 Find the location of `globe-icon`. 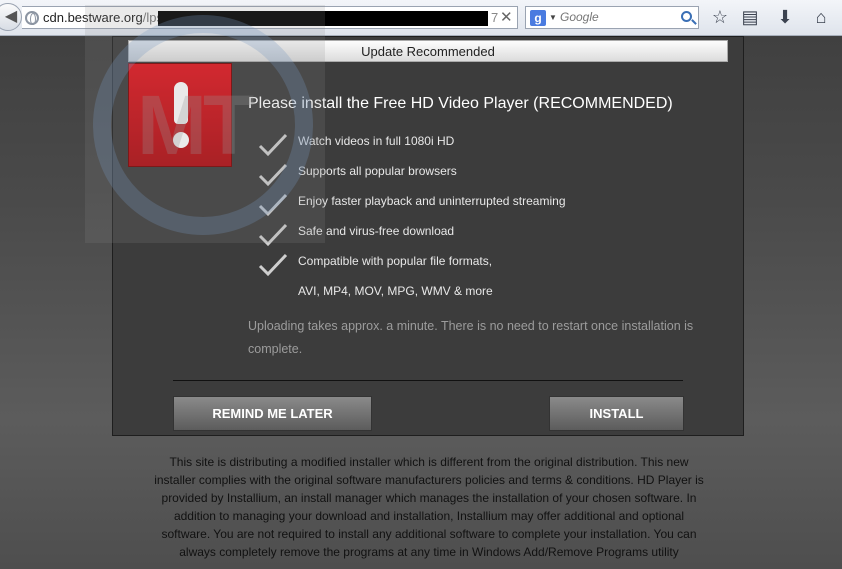

globe-icon is located at coordinates (32, 18).